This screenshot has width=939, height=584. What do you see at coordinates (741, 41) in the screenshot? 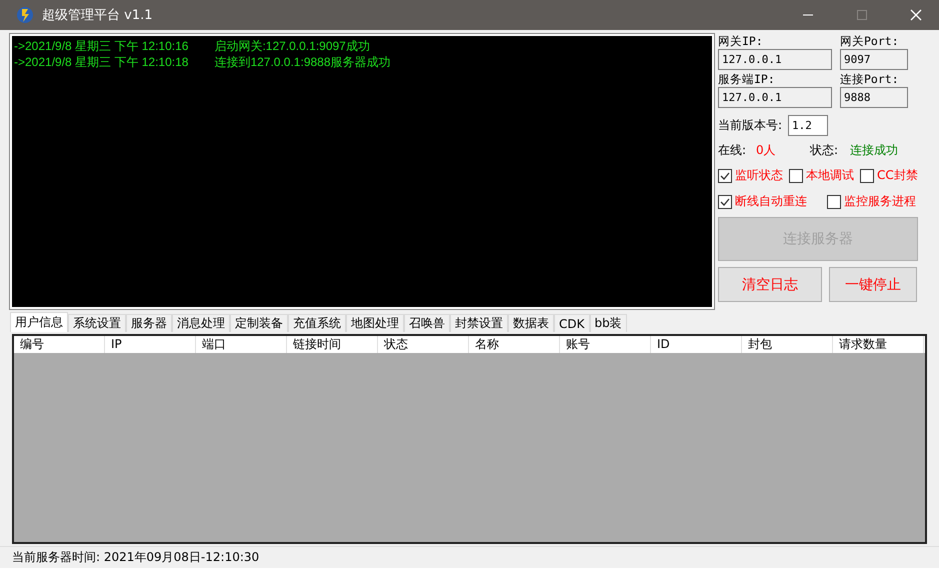
I see `field-label: 网关IP:` at bounding box center [741, 41].